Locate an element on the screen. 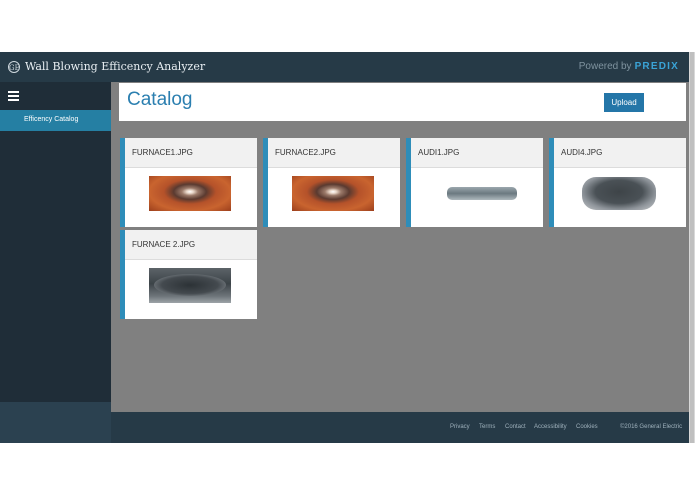  card-title: FURNACE 2.JPG is located at coordinates (164, 244).